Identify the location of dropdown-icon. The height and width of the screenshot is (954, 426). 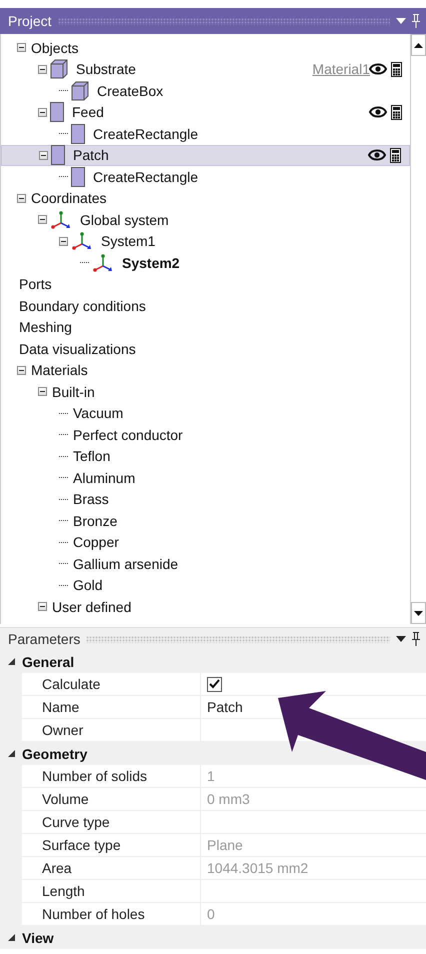
(401, 639).